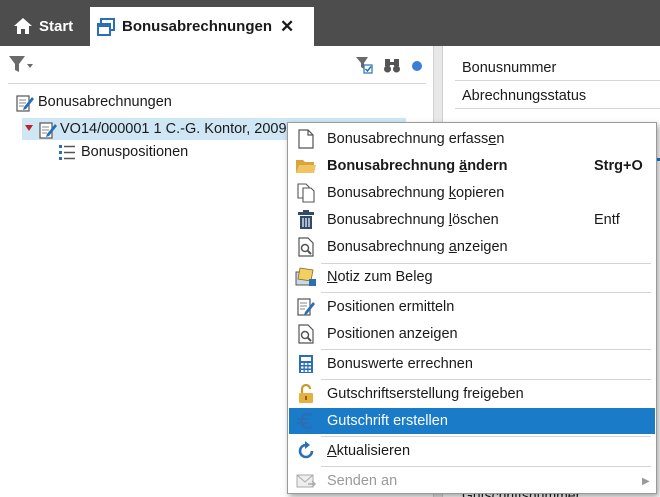 The height and width of the screenshot is (497, 660). I want to click on filter-button, so click(21, 65).